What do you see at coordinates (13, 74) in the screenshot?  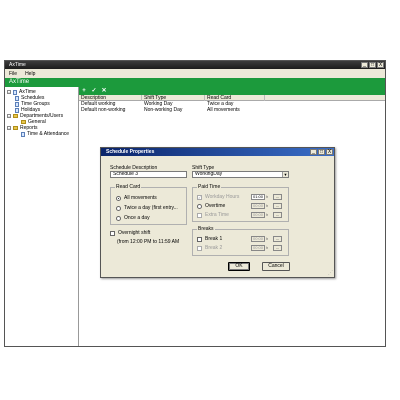 I see `menu-file: File` at bounding box center [13, 74].